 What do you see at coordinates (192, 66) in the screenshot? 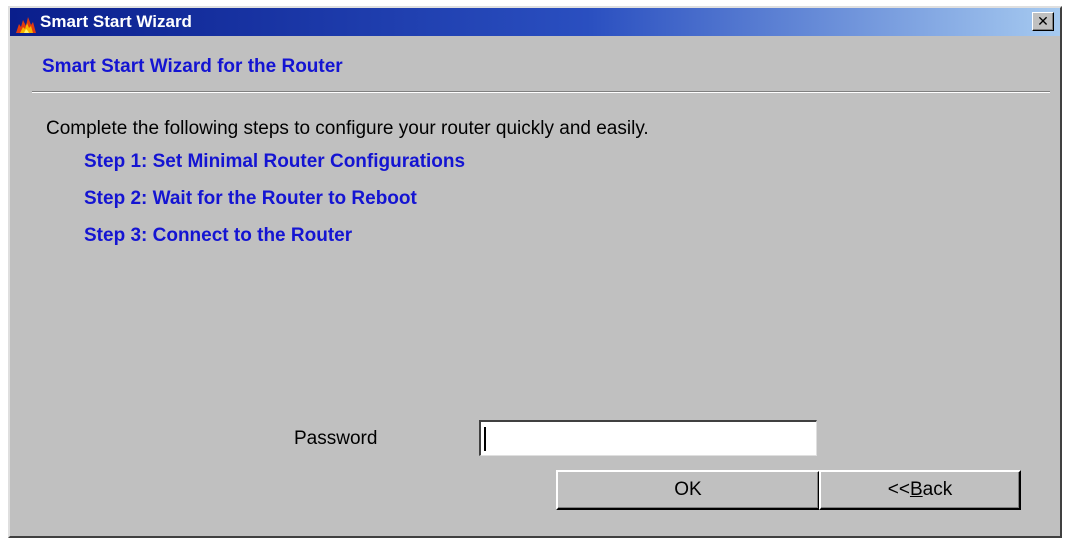
I see `wizard-header: Smart Start Wizard for the Router` at bounding box center [192, 66].